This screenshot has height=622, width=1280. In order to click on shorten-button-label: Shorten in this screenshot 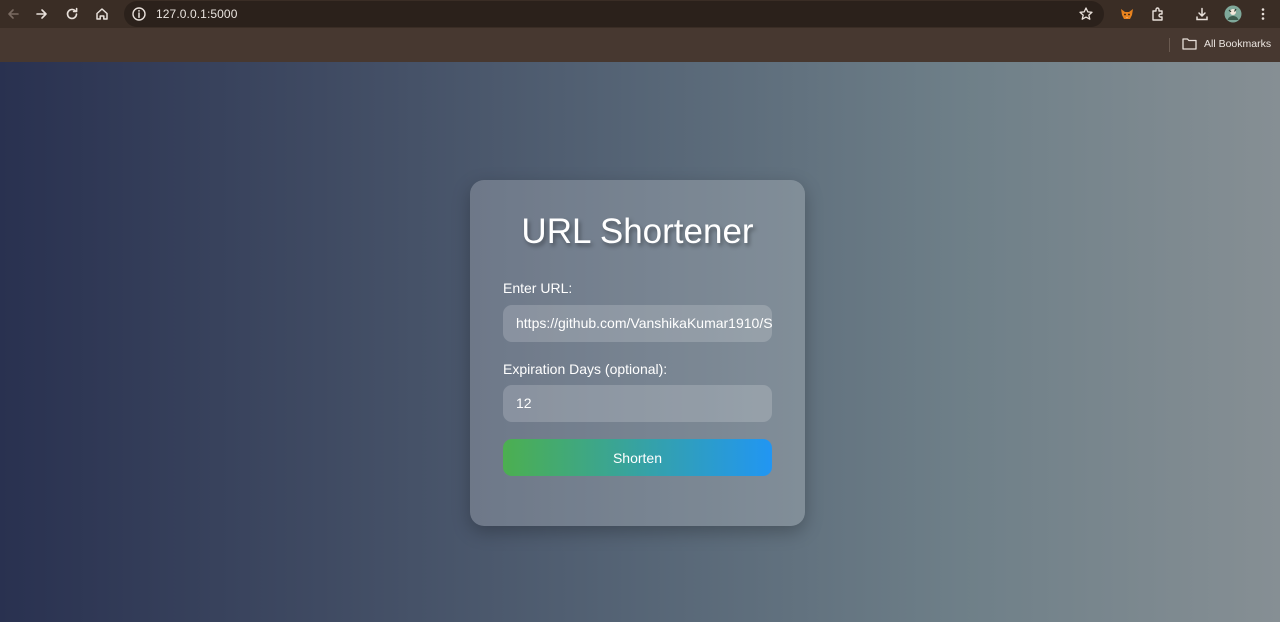, I will do `click(637, 457)`.